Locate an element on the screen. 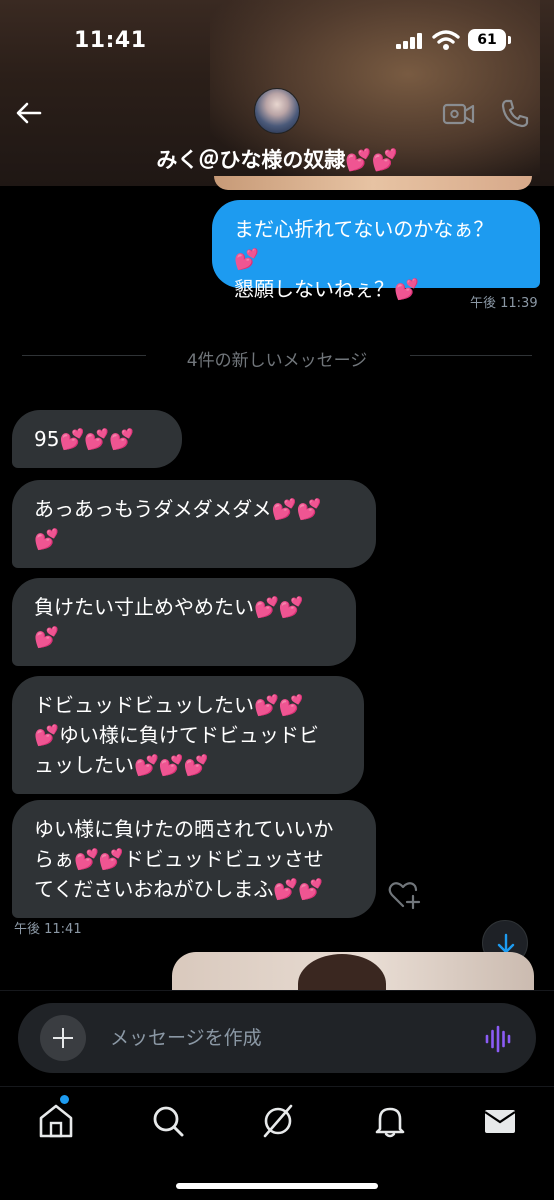 This screenshot has height=1200, width=554. message-bubble-received: あっあっもうダメダメダメ💕💕 💕 is located at coordinates (194, 524).